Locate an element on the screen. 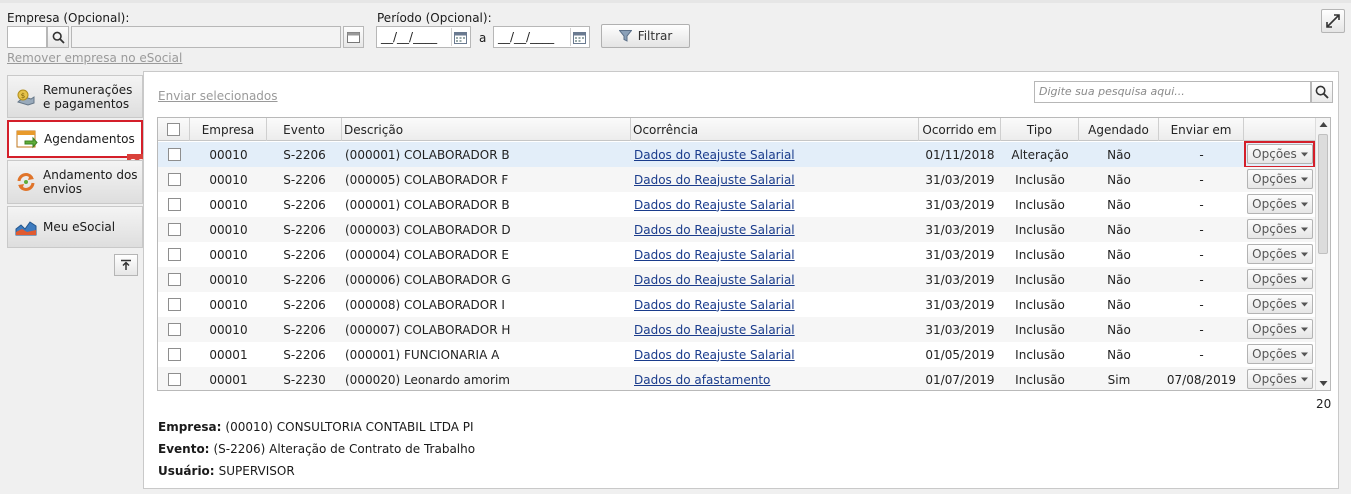 The image size is (1351, 494). expand-button is located at coordinates (1333, 21).